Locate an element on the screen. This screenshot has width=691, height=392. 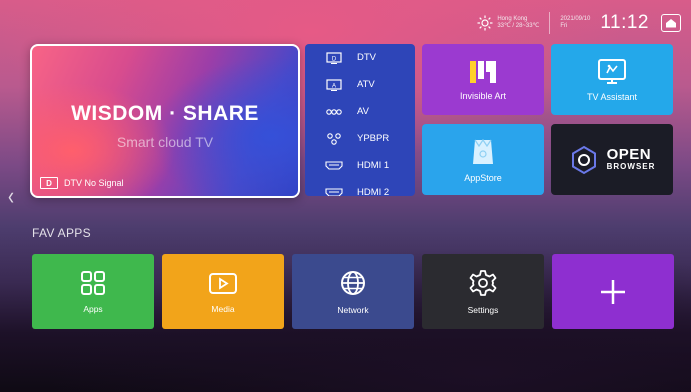
date-widget: 2021/09/10 Fri is located at coordinates (575, 23).